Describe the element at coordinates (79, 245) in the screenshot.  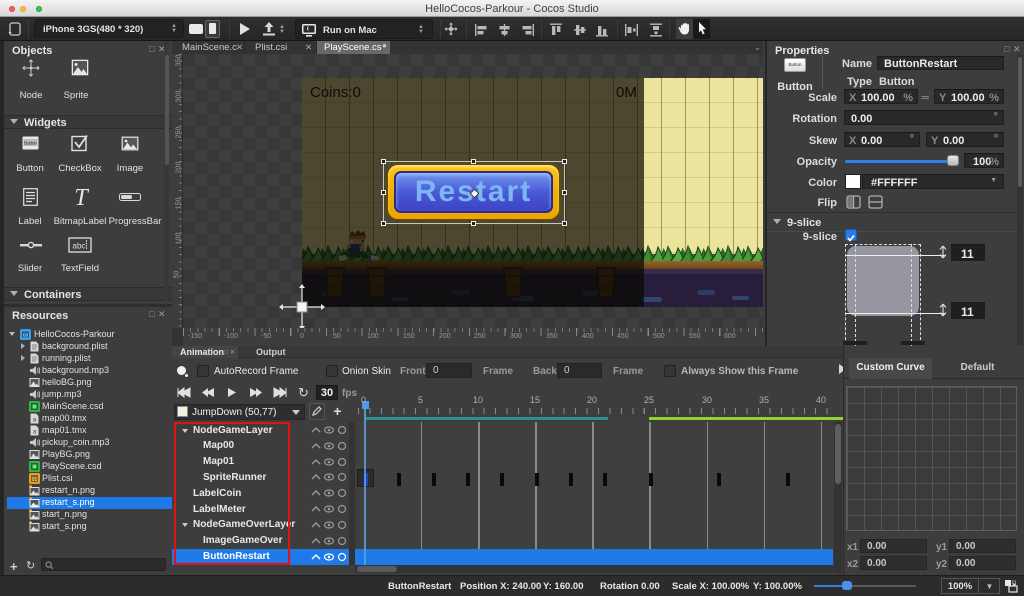
I see `svg-text: abc` at that location.